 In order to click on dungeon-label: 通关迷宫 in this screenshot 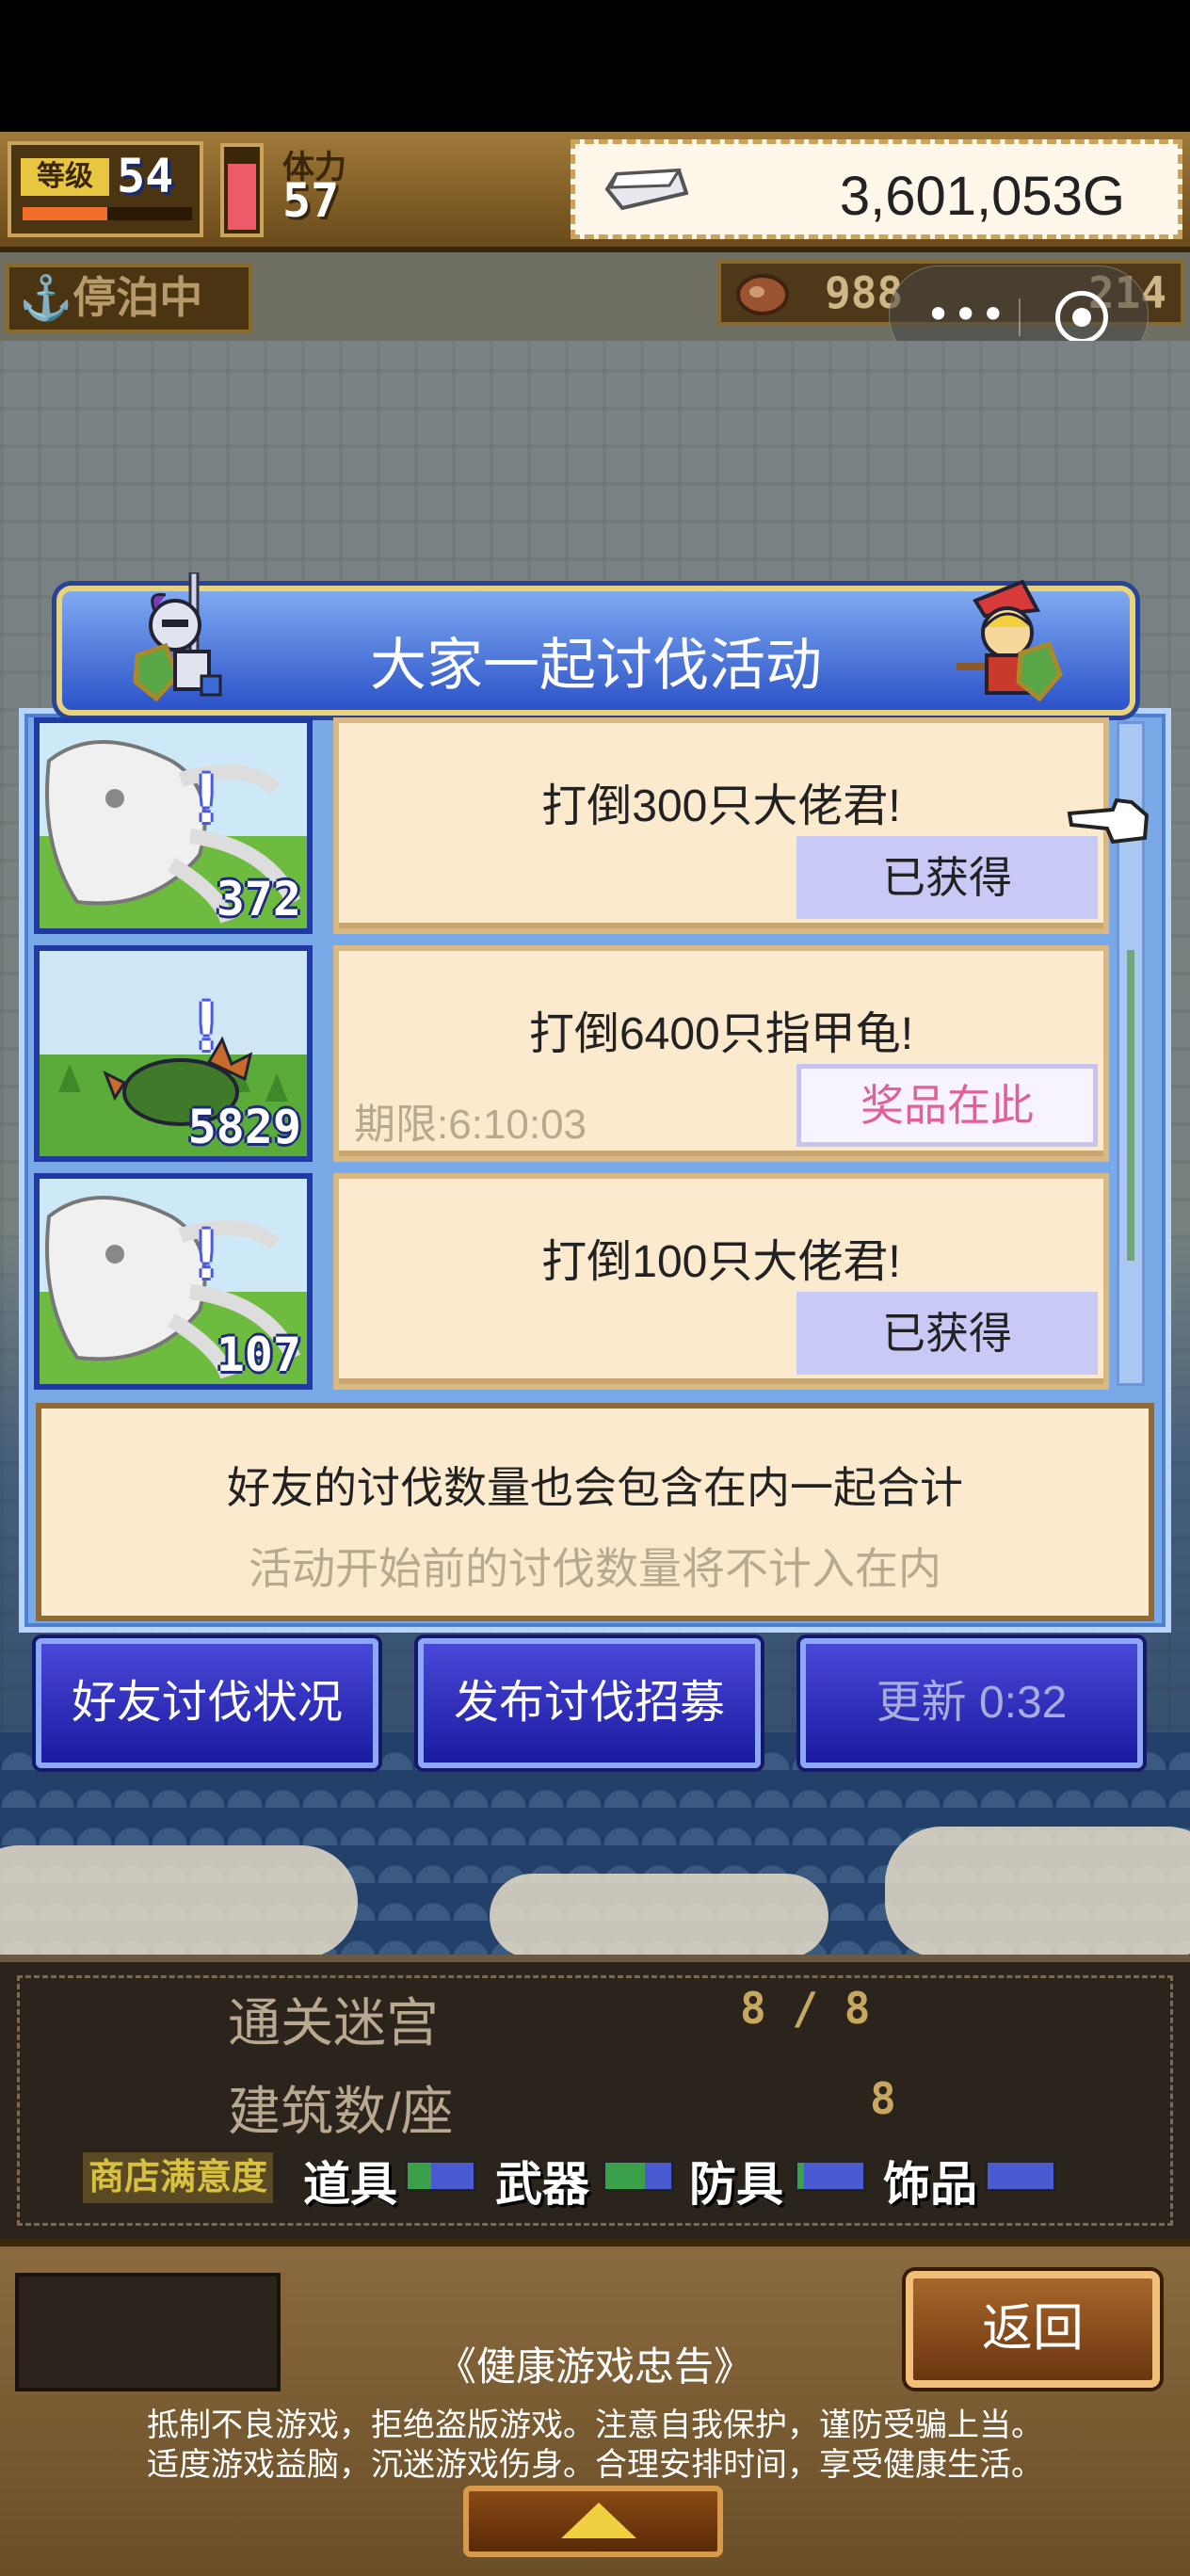, I will do `click(333, 2023)`.